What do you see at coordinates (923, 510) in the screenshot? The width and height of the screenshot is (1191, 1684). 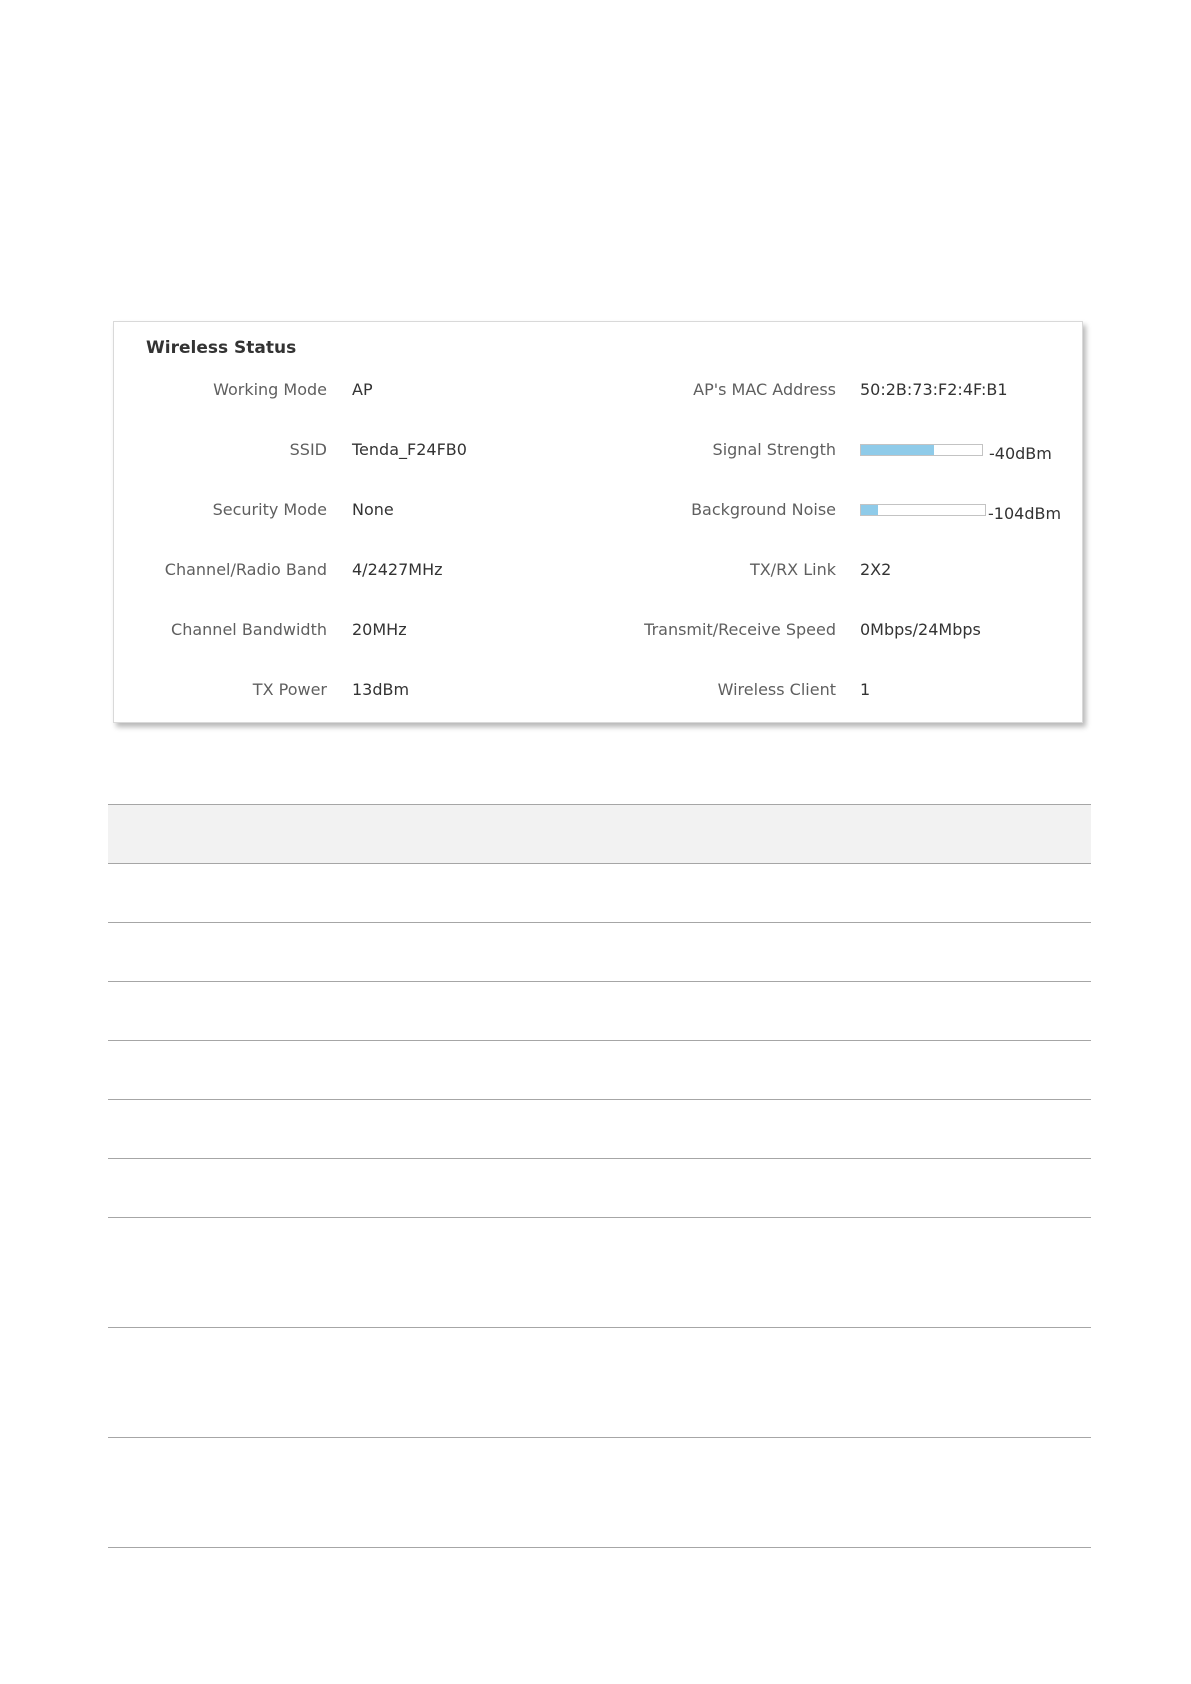 I see `background-noise-bar` at bounding box center [923, 510].